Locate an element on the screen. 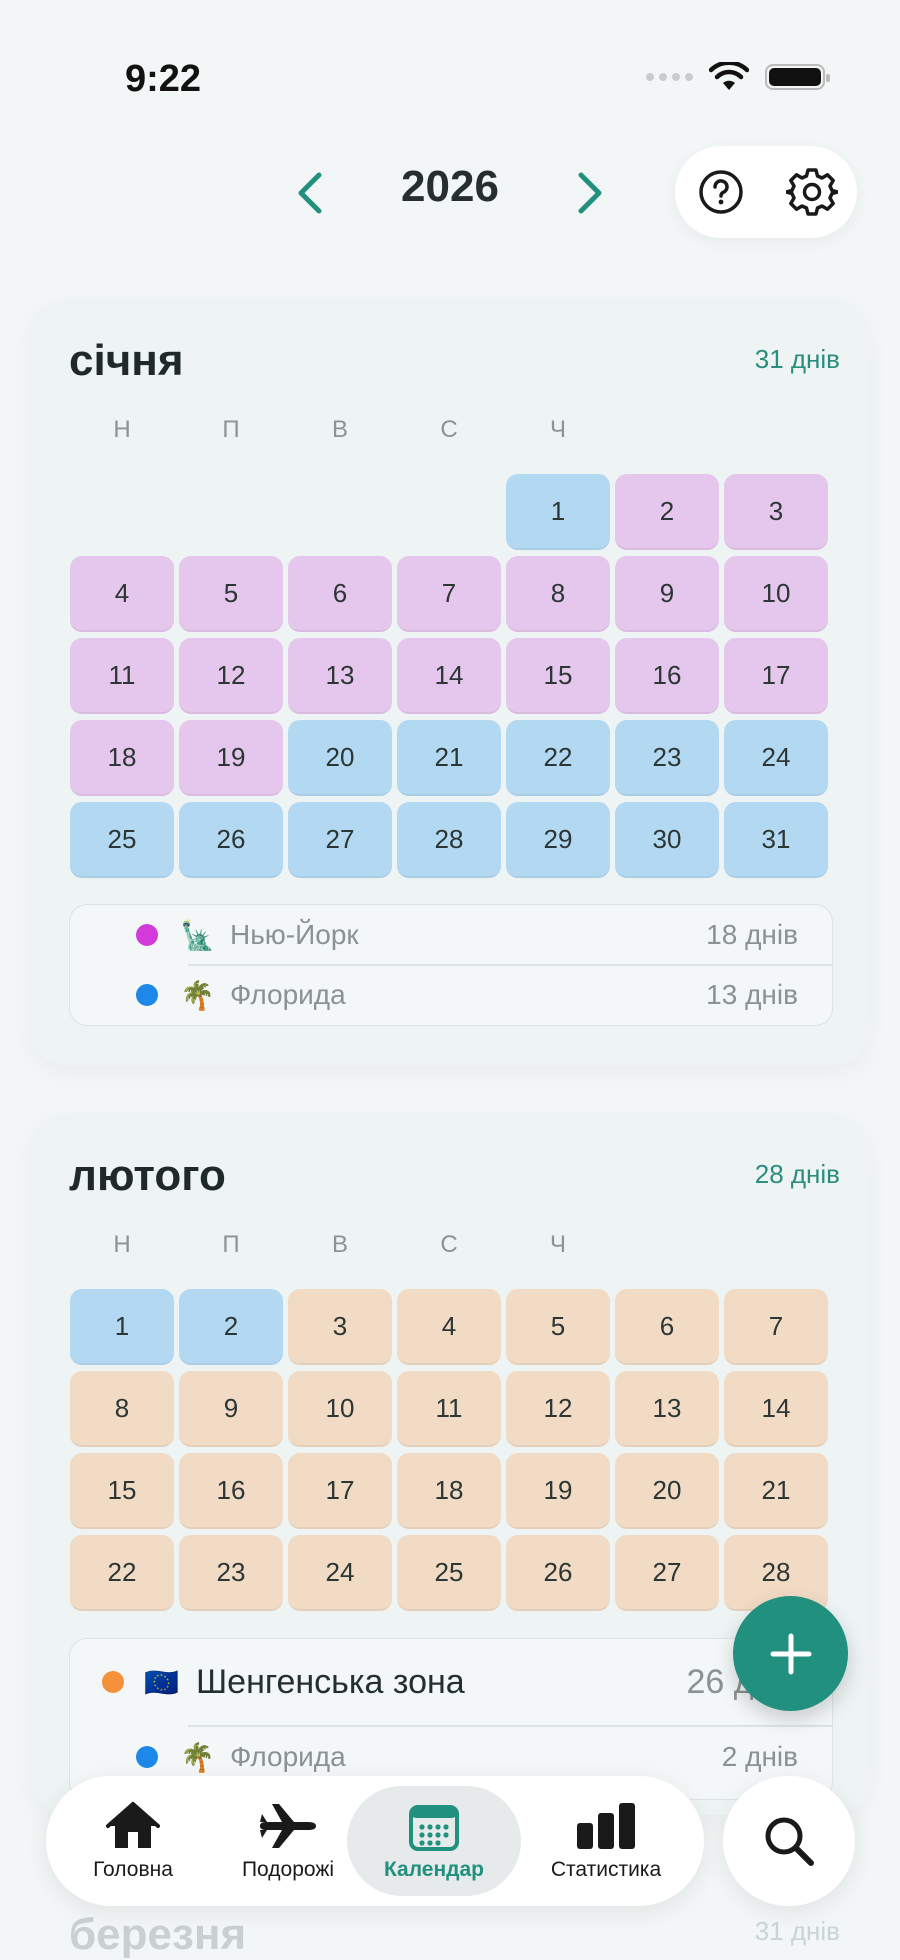 This screenshot has height=1960, width=900. next-year-button is located at coordinates (590, 193).